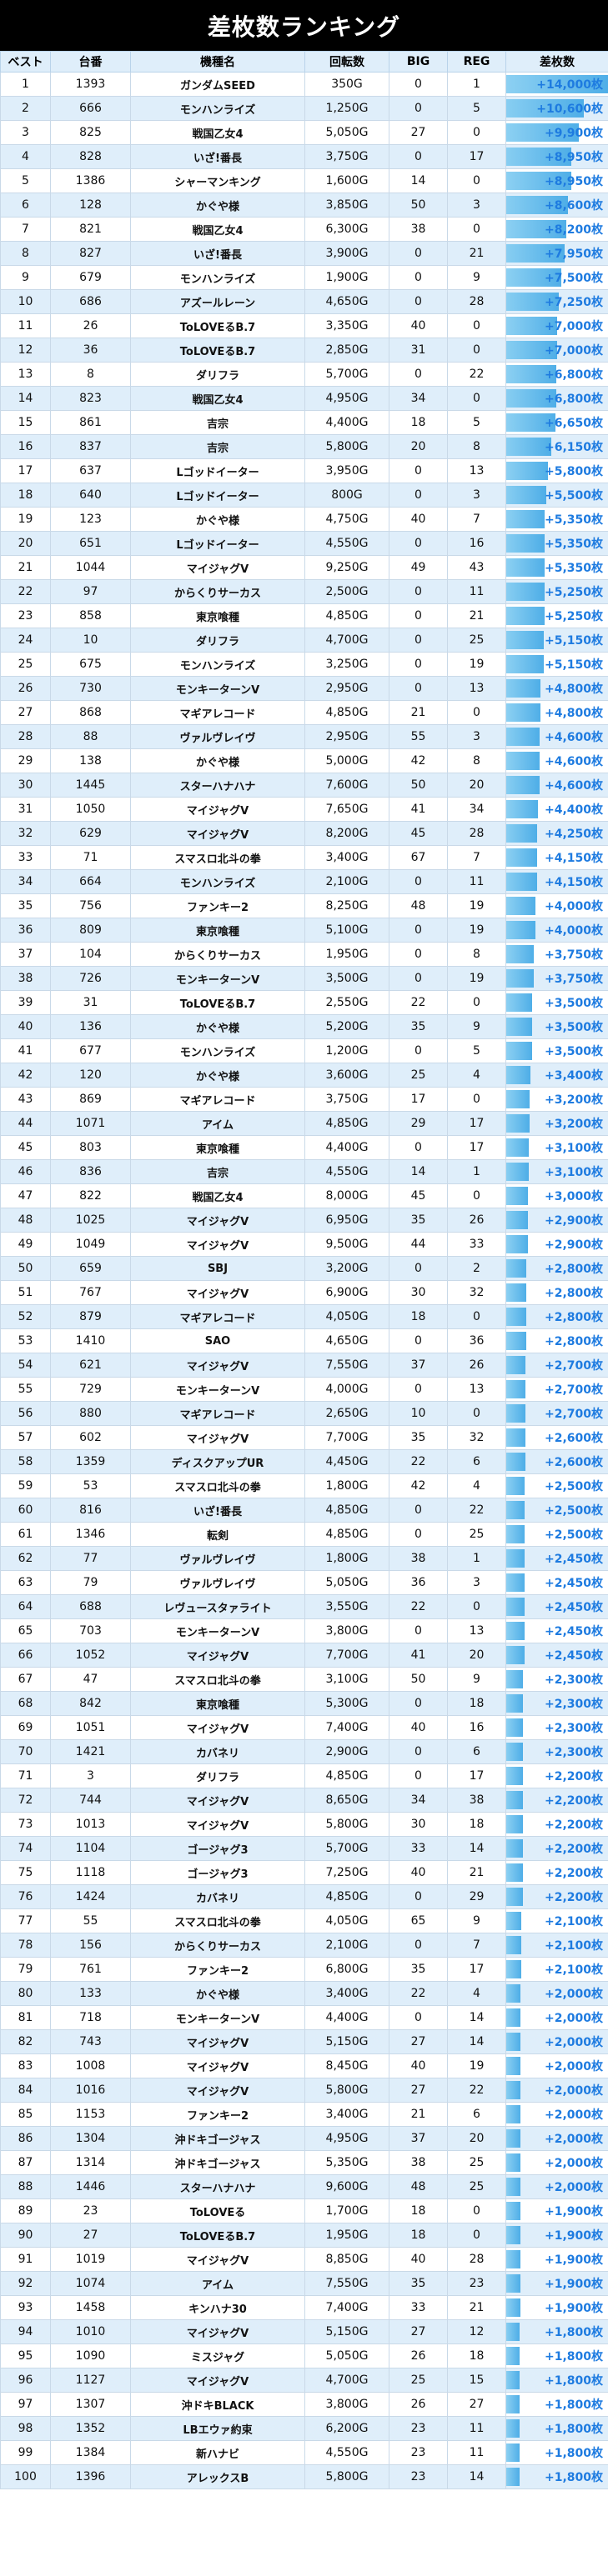 The width and height of the screenshot is (608, 2576). Describe the element at coordinates (574, 2333) in the screenshot. I see `difference-value: +1,800枚` at that location.